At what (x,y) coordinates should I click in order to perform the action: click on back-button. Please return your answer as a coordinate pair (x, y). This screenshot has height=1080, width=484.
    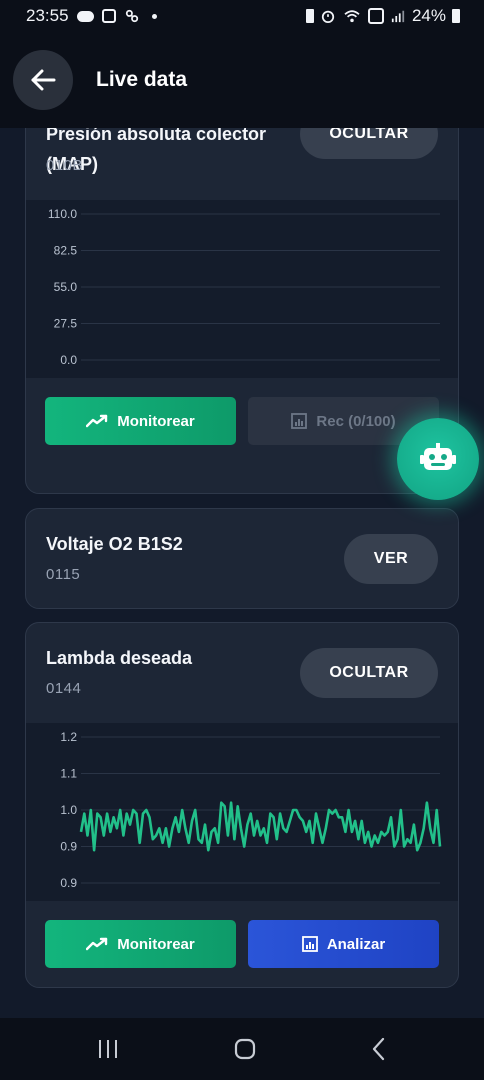
    Looking at the image, I should click on (43, 80).